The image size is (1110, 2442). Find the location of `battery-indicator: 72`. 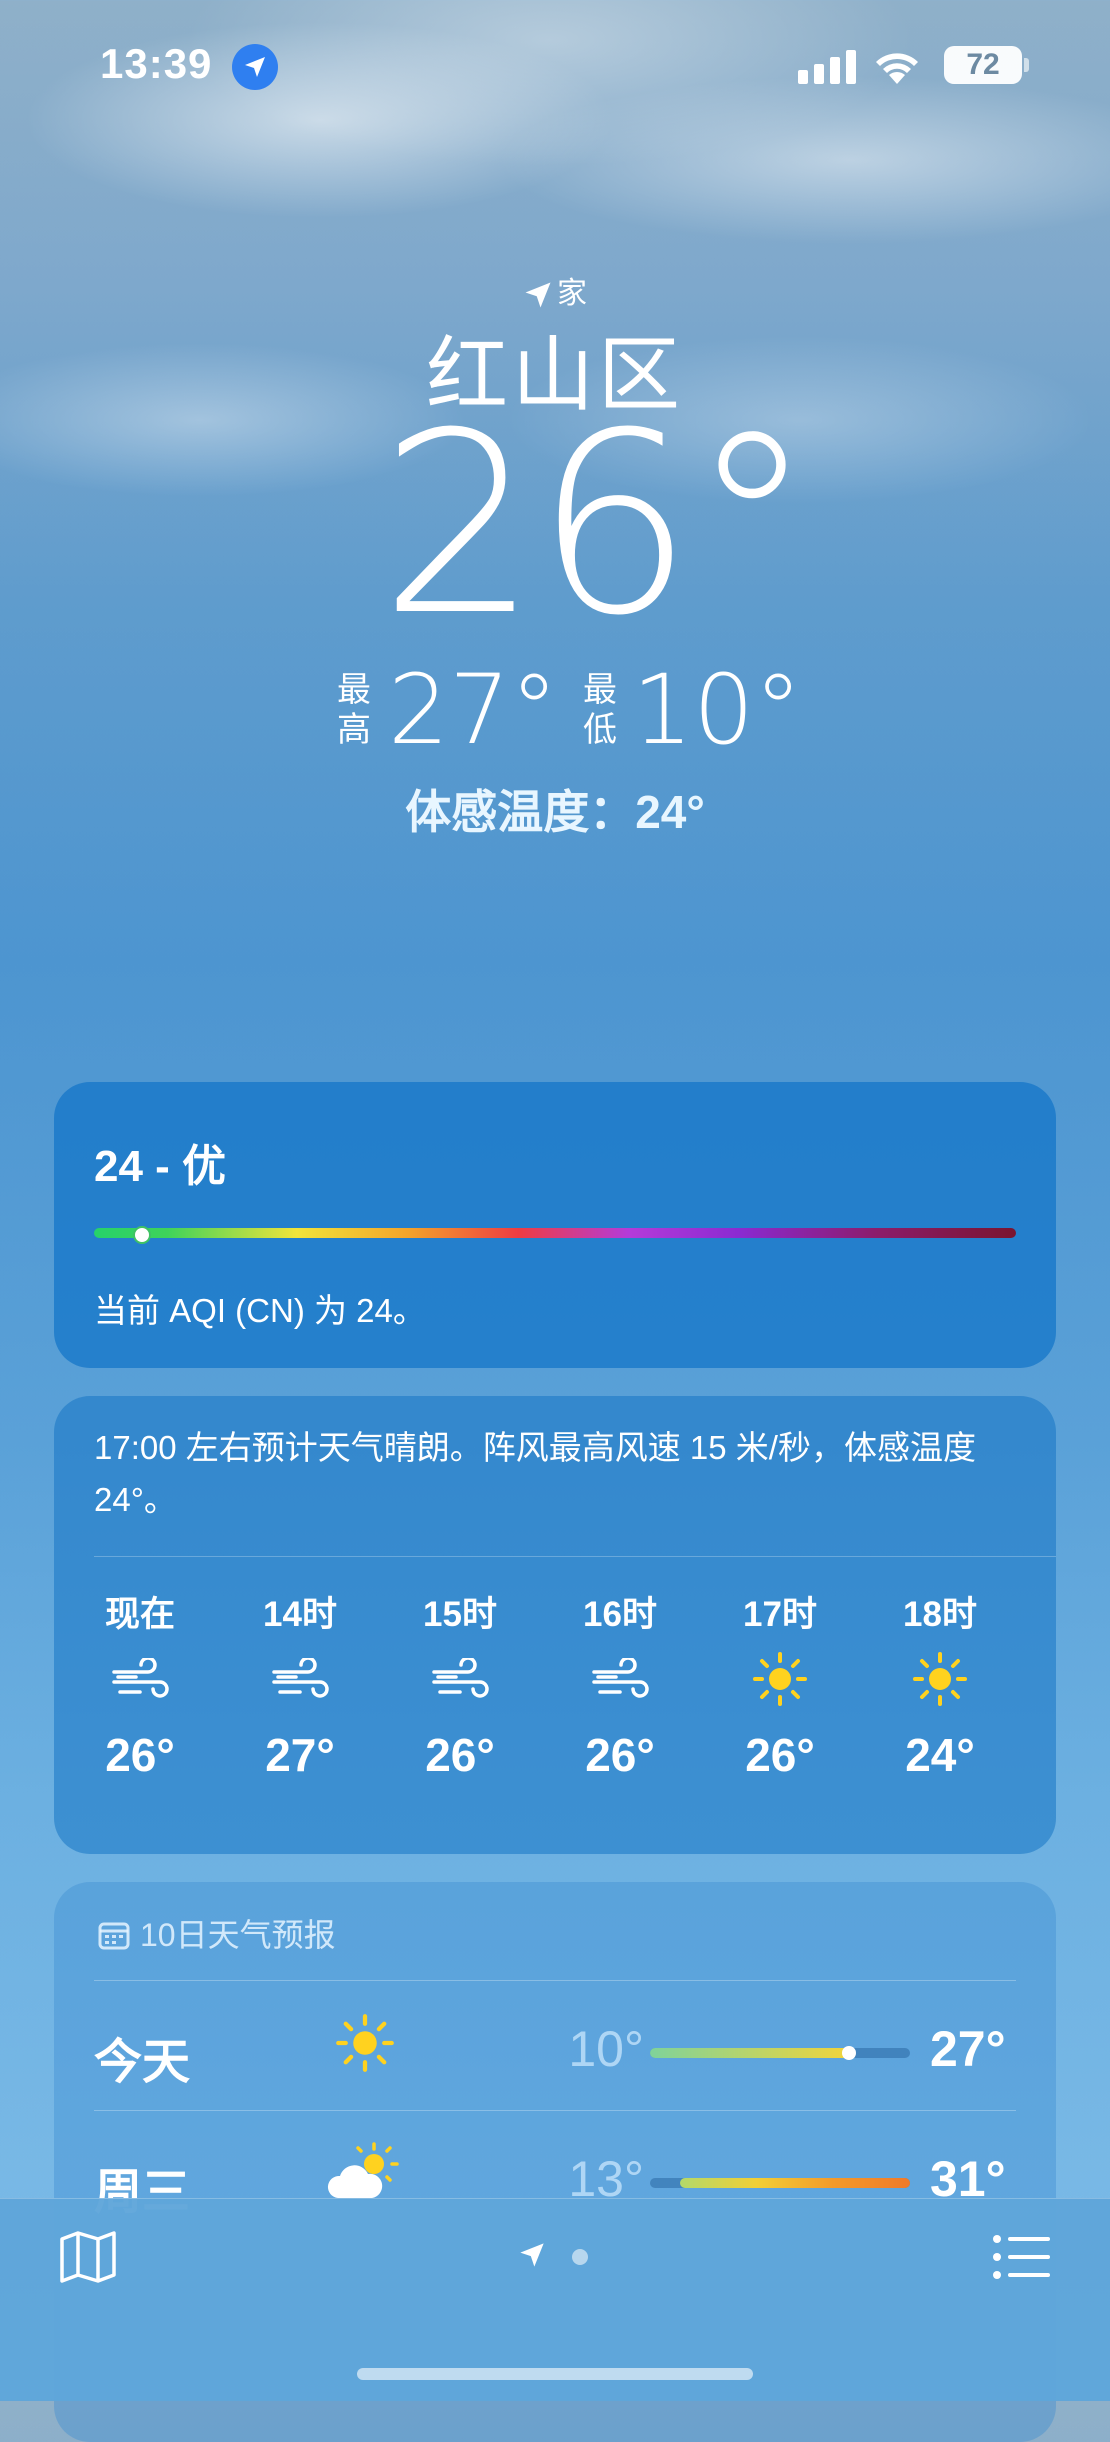

battery-indicator: 72 is located at coordinates (983, 65).